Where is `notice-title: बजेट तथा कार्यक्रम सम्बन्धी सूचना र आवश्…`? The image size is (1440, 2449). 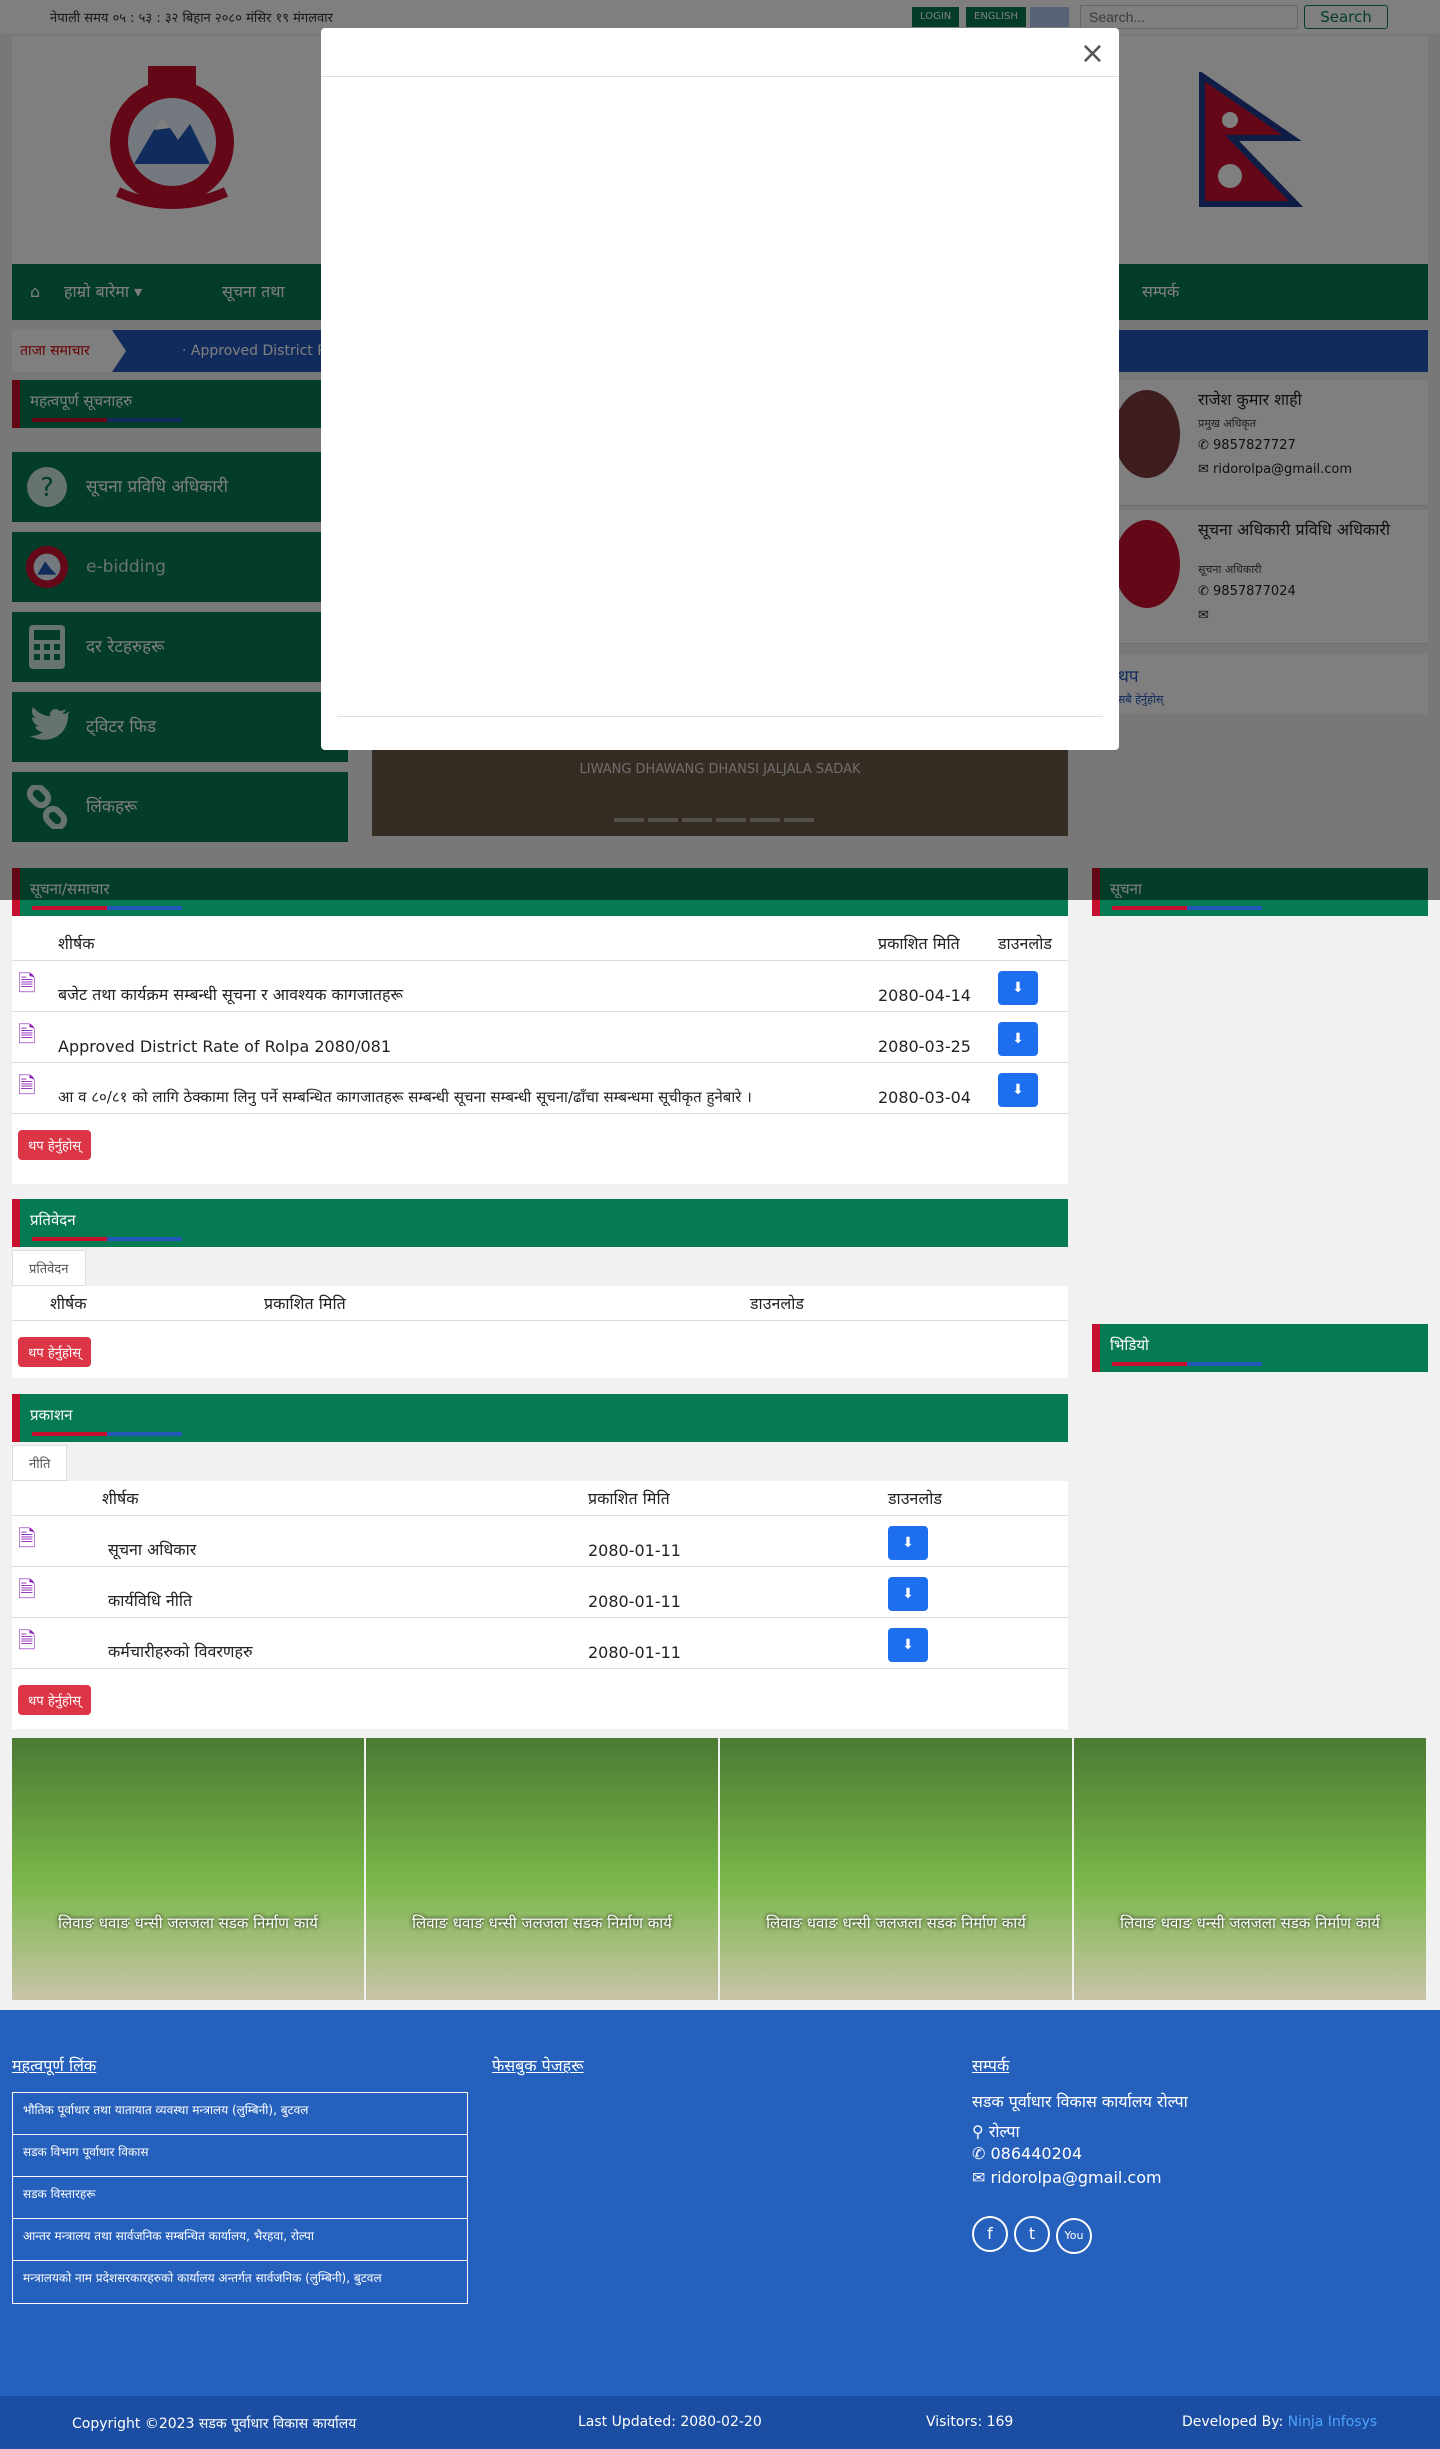
notice-title: बजेट तथा कार्यक्रम सम्बन्धी सूचना र आवश्… is located at coordinates (462, 986).